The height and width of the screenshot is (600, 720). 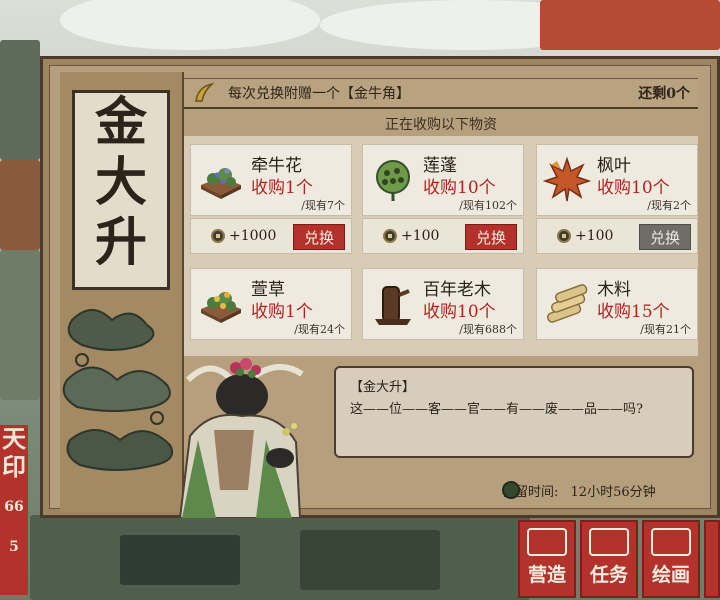 I want to click on item-info: 枫叶 收购10个 /现有2个, so click(x=617, y=180).